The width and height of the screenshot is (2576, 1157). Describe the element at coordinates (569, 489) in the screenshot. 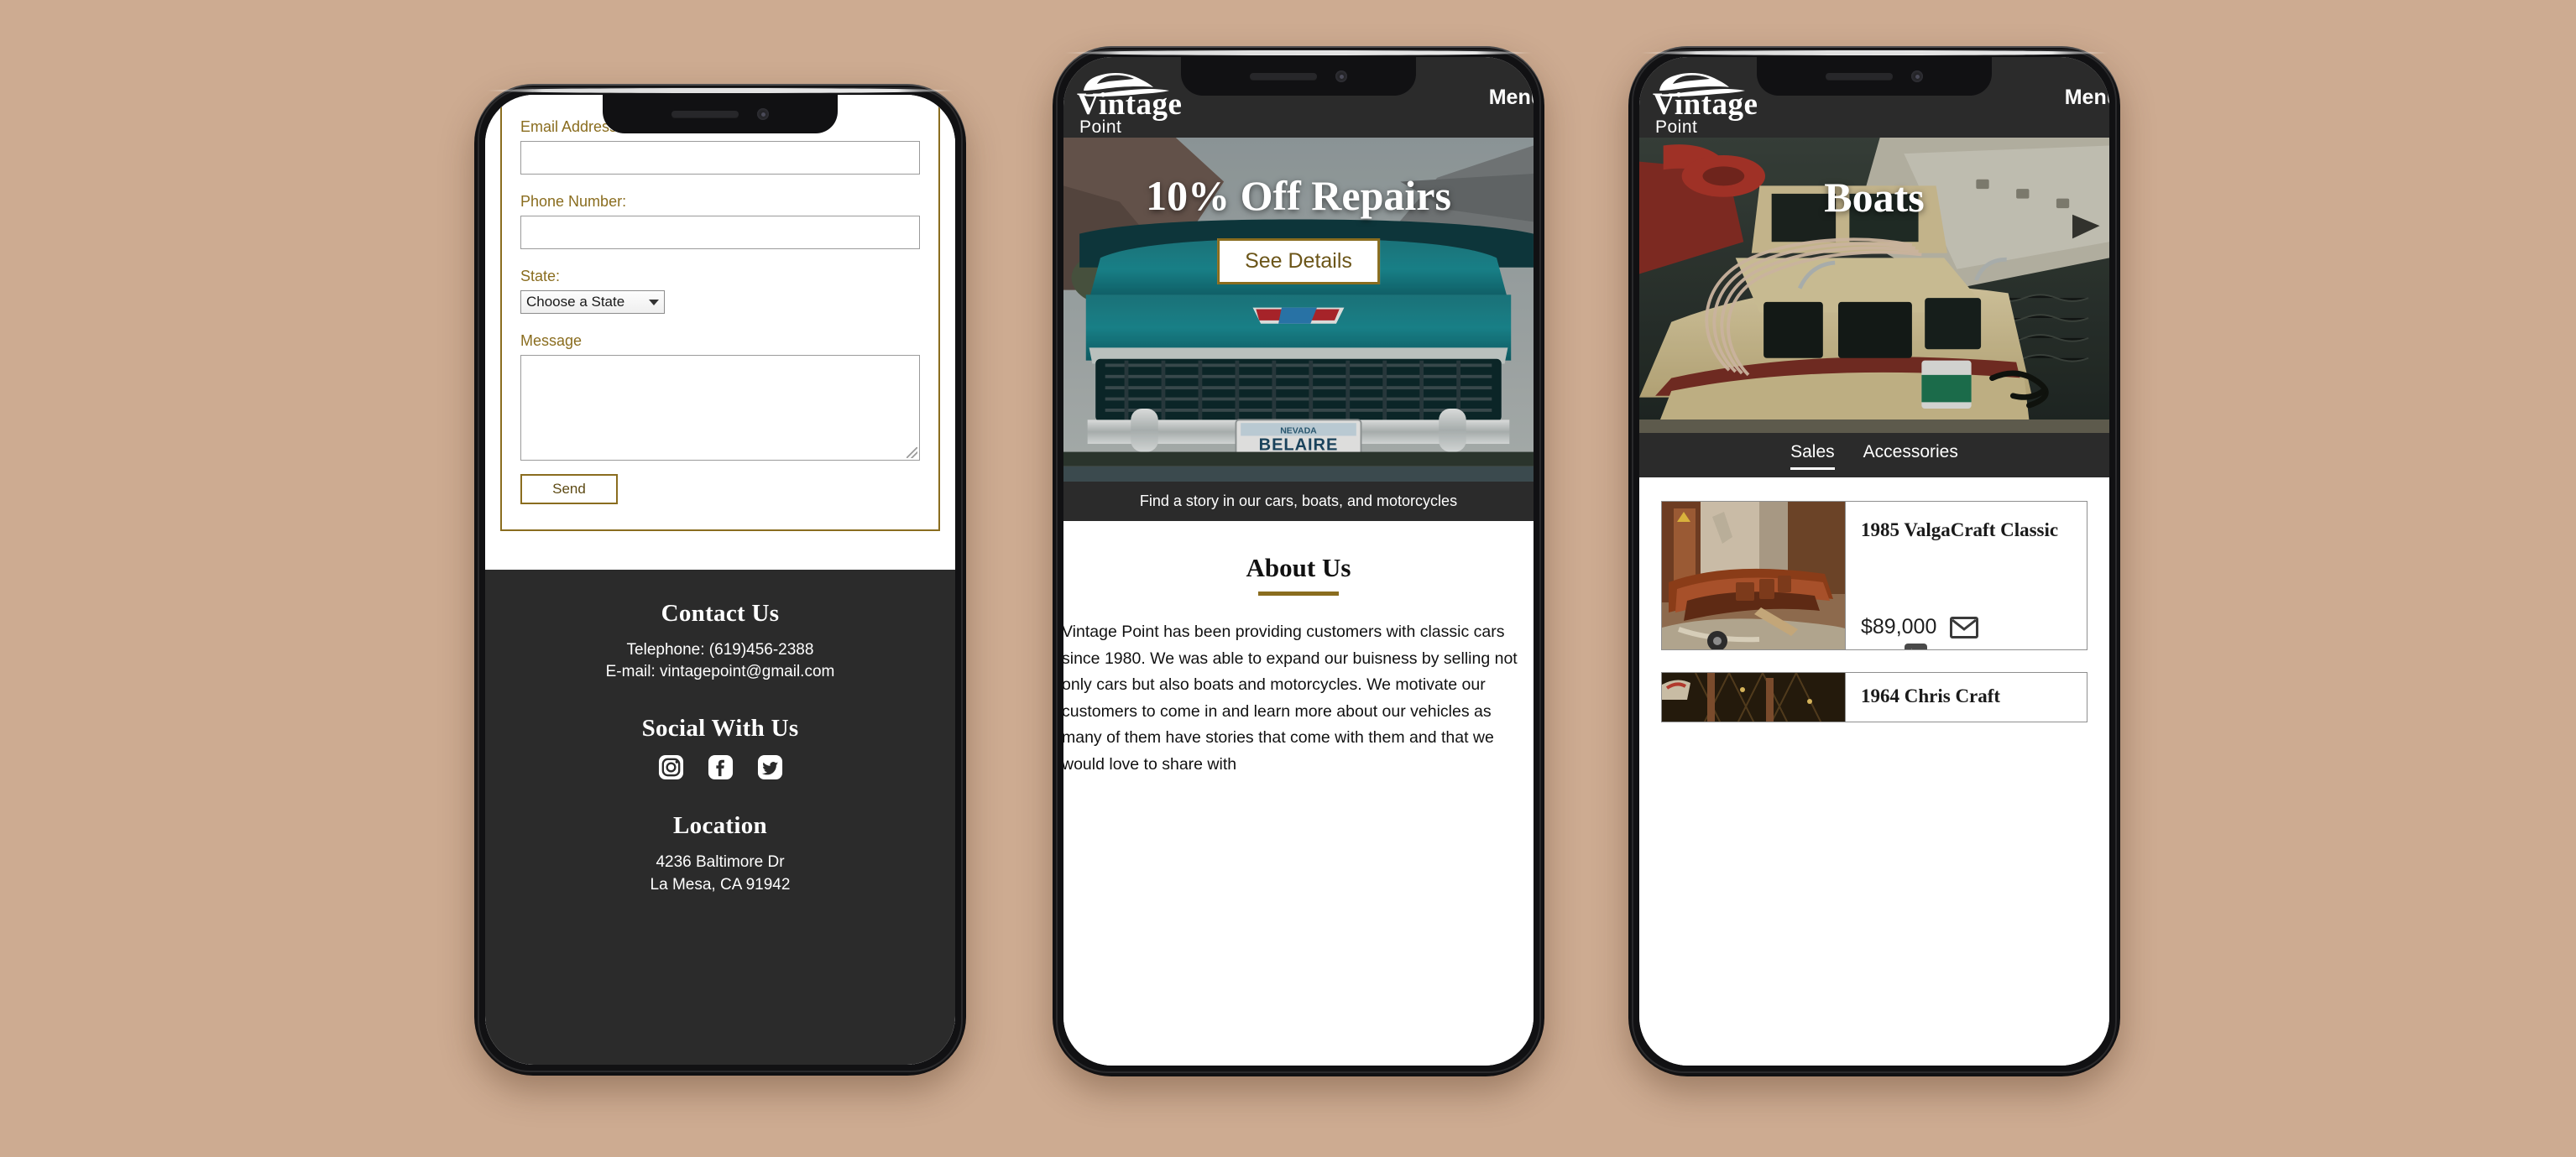

I see `send-button: Send` at that location.